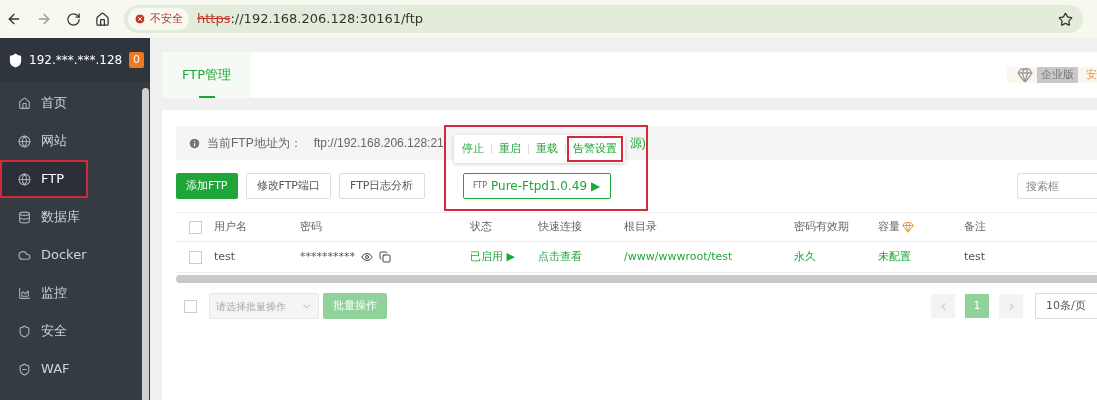  I want to click on popup-action: 重启, so click(510, 149).